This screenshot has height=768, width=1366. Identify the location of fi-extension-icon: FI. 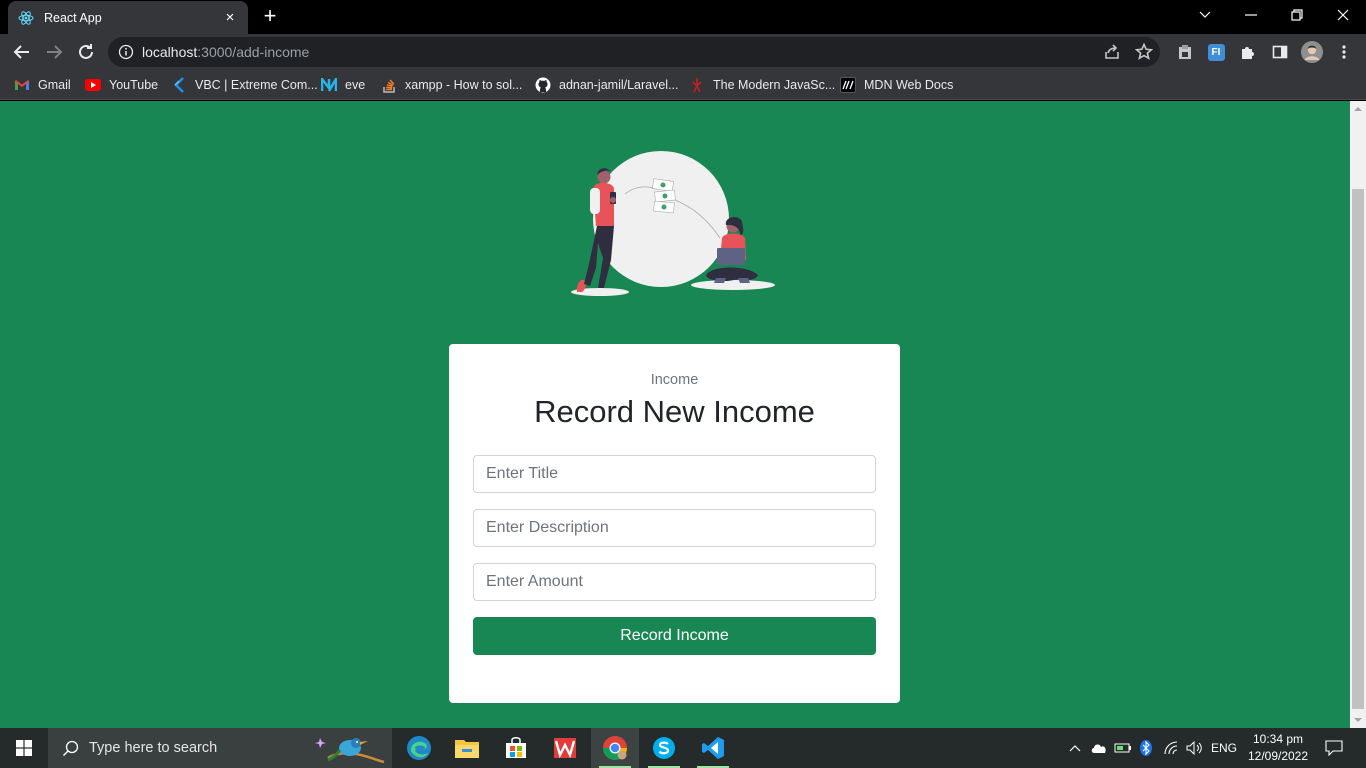
(1216, 52).